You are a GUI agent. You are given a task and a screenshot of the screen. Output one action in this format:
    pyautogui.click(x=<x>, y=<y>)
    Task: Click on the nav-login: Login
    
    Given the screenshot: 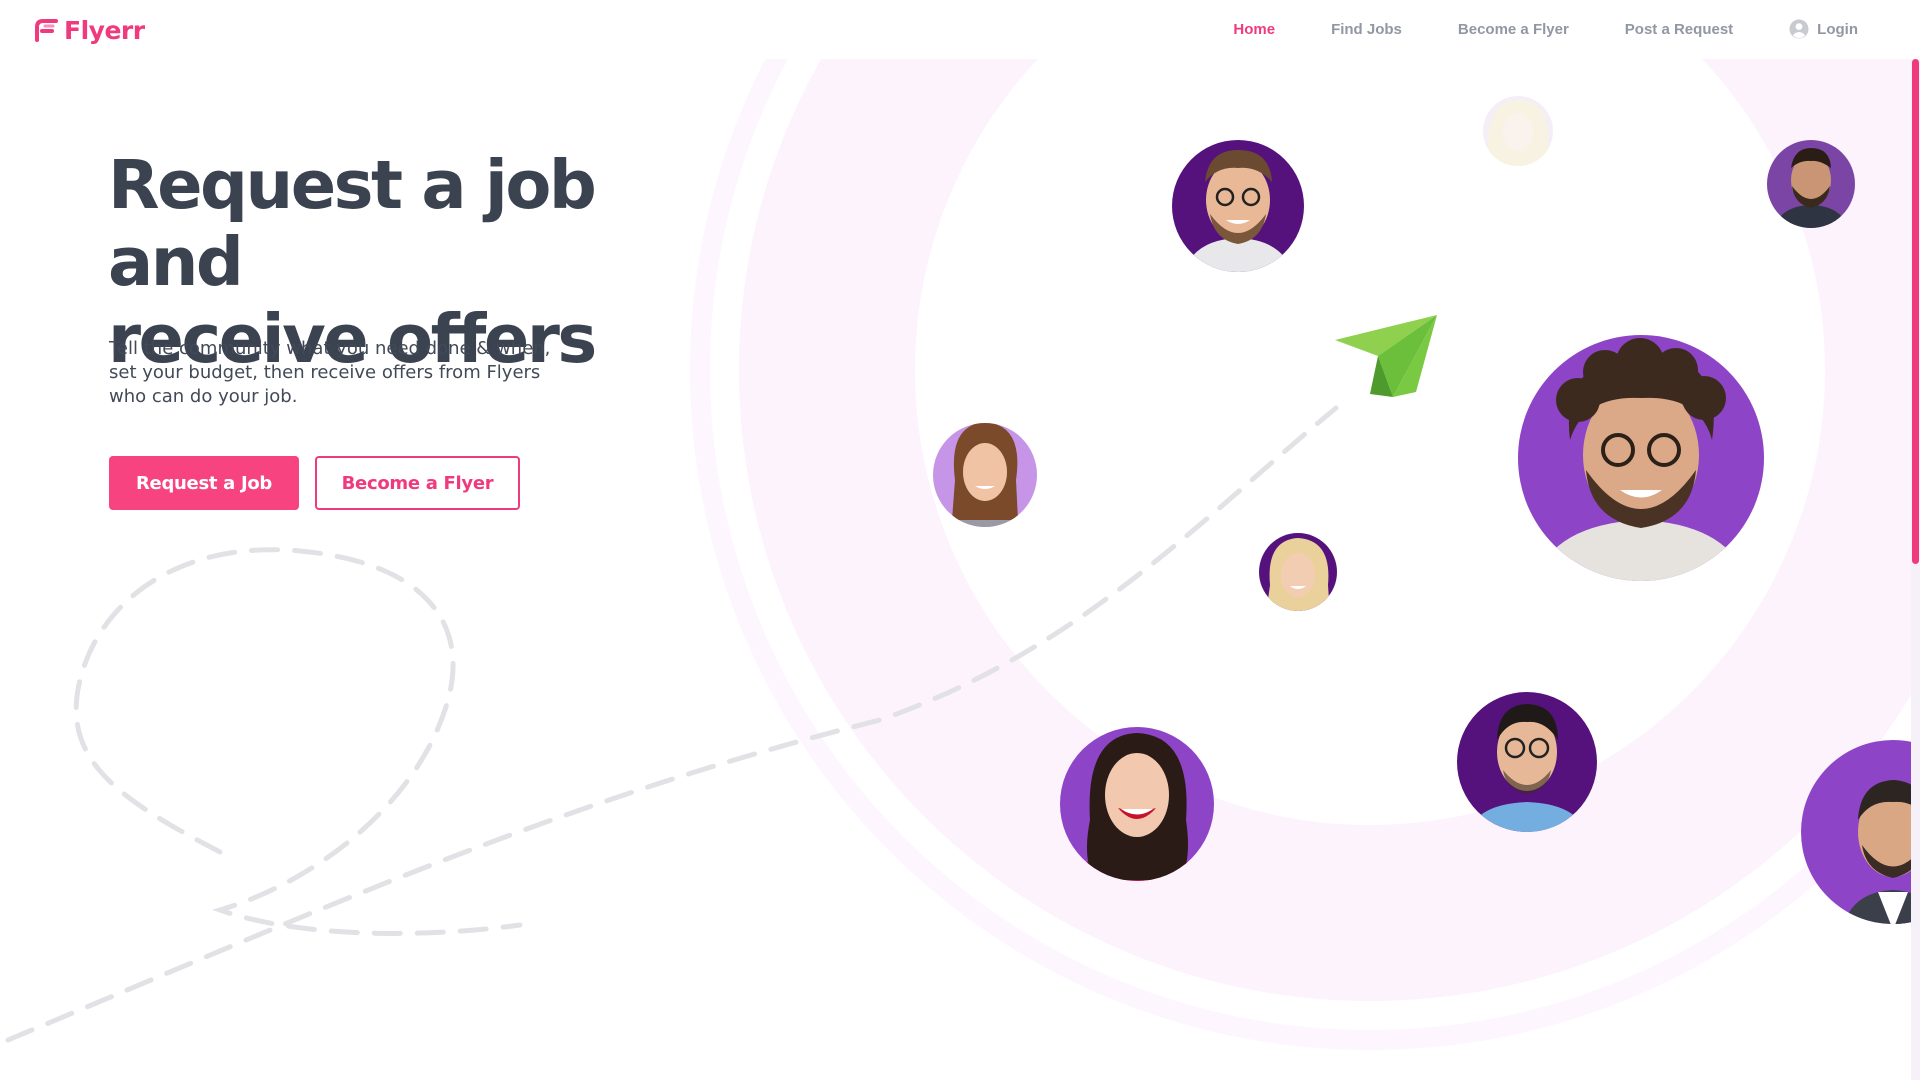 What is the action you would take?
    pyautogui.click(x=1823, y=29)
    